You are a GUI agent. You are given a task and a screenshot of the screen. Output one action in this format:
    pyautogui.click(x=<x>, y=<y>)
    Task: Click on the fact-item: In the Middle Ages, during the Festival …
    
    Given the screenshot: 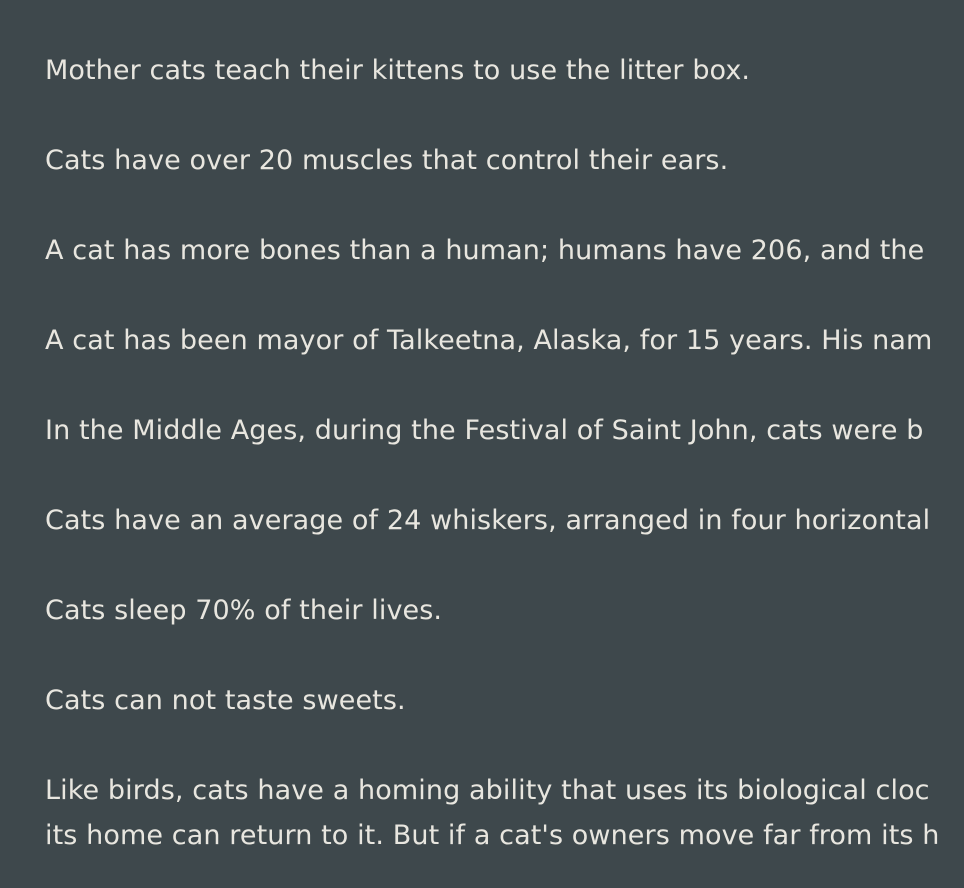 What is the action you would take?
    pyautogui.click(x=484, y=430)
    